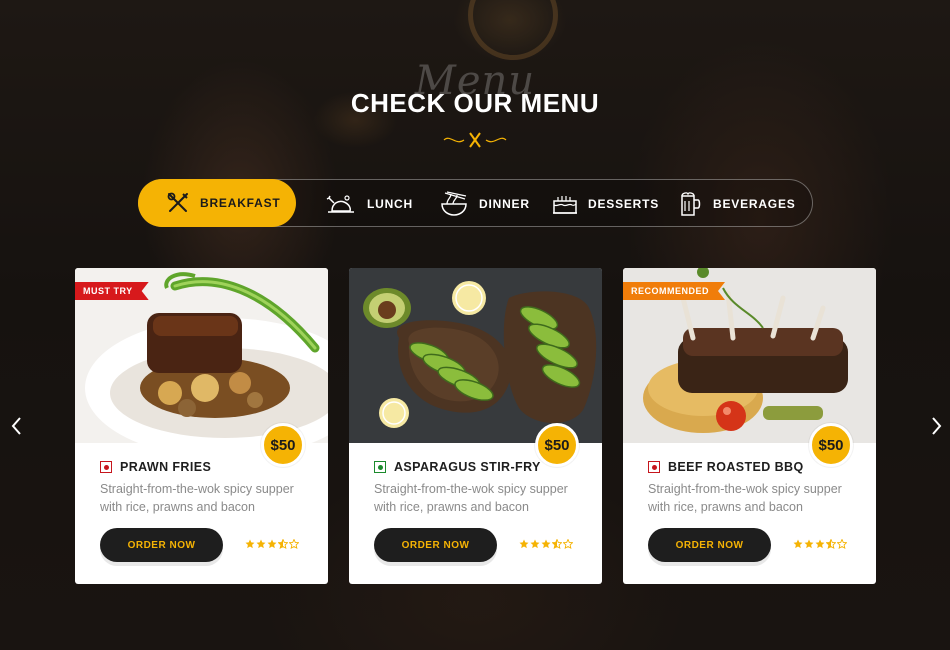 The height and width of the screenshot is (650, 950). Describe the element at coordinates (467, 467) in the screenshot. I see `dish-name: ASPARAGUS STIR-FRY` at that location.